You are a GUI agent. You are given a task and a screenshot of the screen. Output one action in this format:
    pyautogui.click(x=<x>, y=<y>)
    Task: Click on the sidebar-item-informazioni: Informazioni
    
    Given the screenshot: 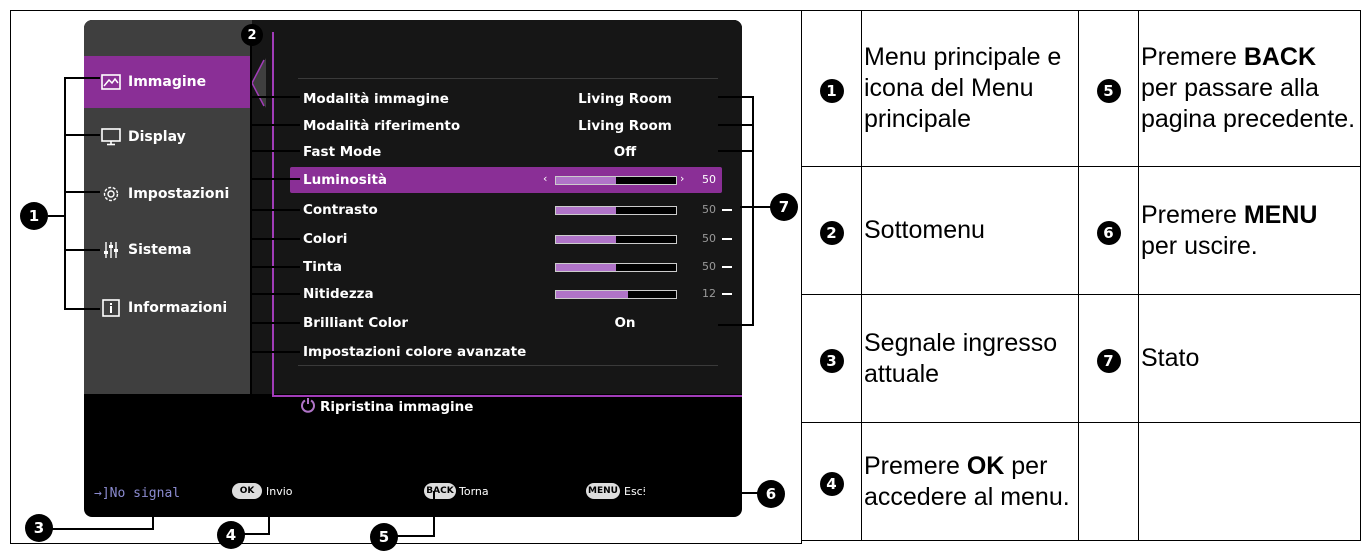 What is the action you would take?
    pyautogui.click(x=168, y=308)
    